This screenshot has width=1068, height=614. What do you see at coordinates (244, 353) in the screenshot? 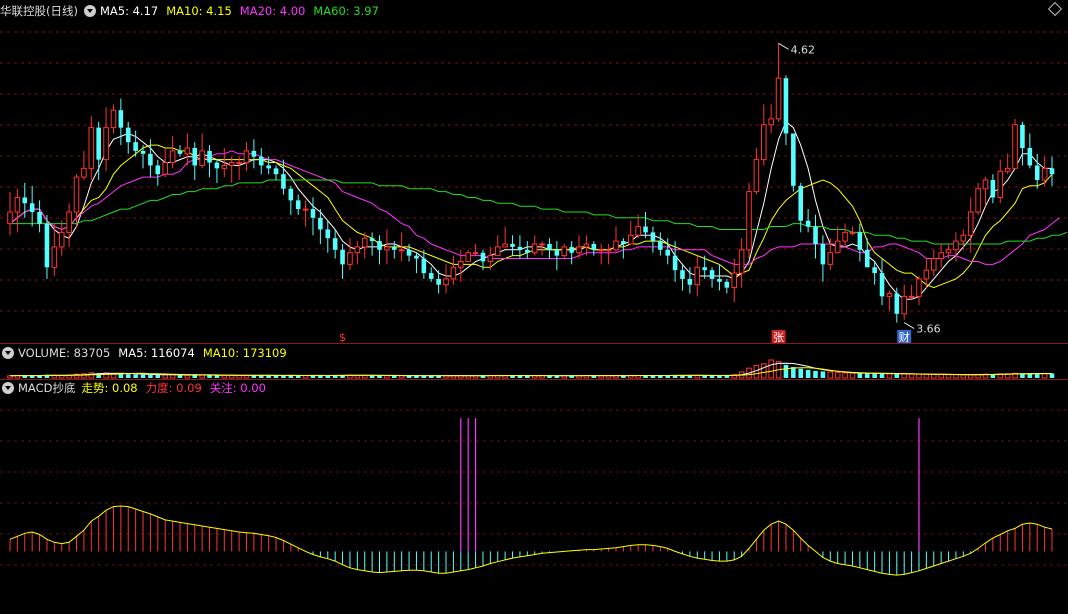
I see `volume-legend-item-2: MA10: 173109` at bounding box center [244, 353].